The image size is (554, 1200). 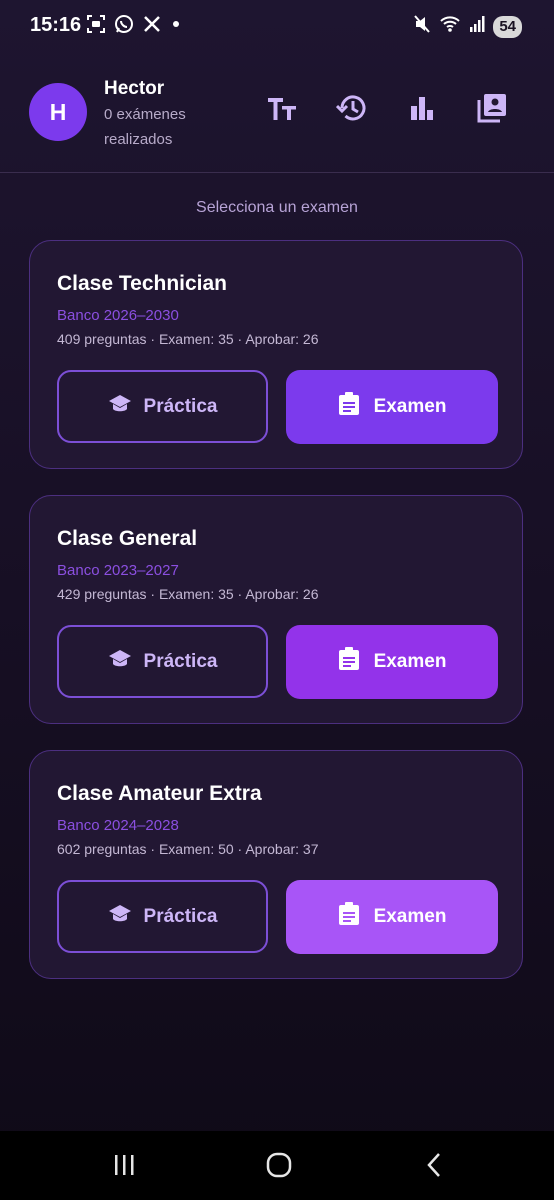 I want to click on recents-button, so click(x=124, y=1167).